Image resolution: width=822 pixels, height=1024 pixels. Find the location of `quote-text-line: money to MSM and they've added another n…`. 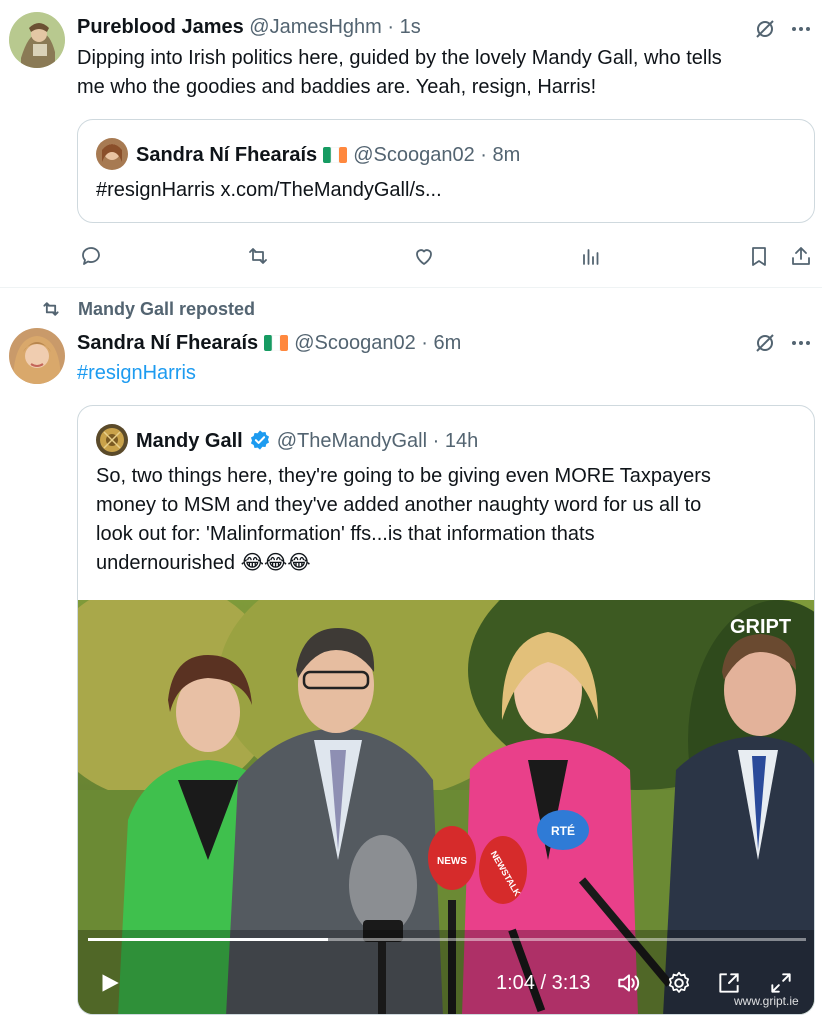

quote-text-line: money to MSM and they've added another n… is located at coordinates (399, 505).